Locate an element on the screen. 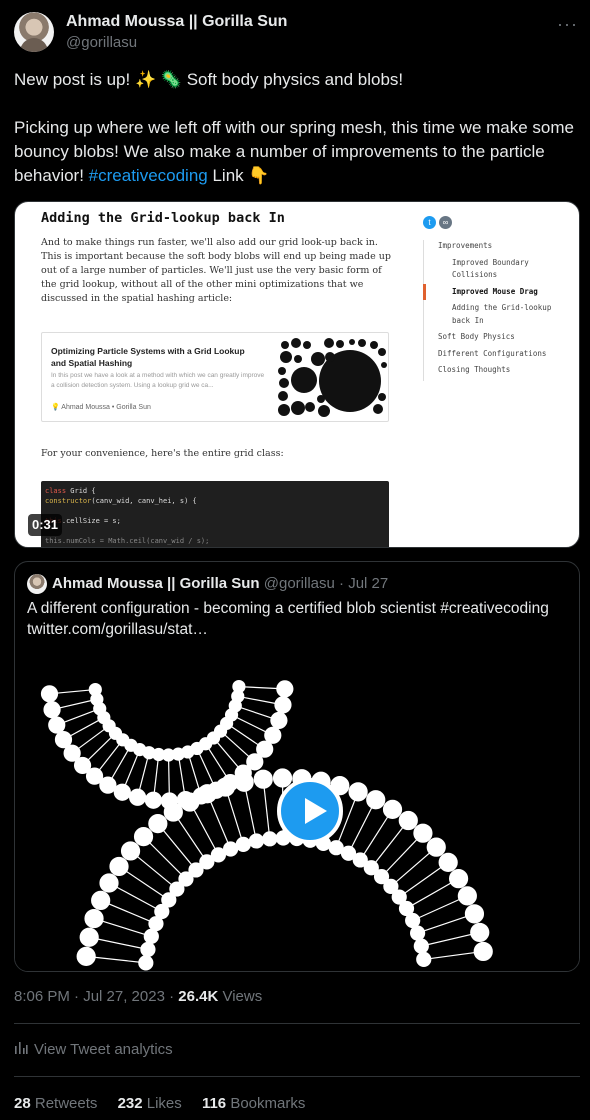 The width and height of the screenshot is (590, 1120). retweets-label: Retweets is located at coordinates (64, 1103).